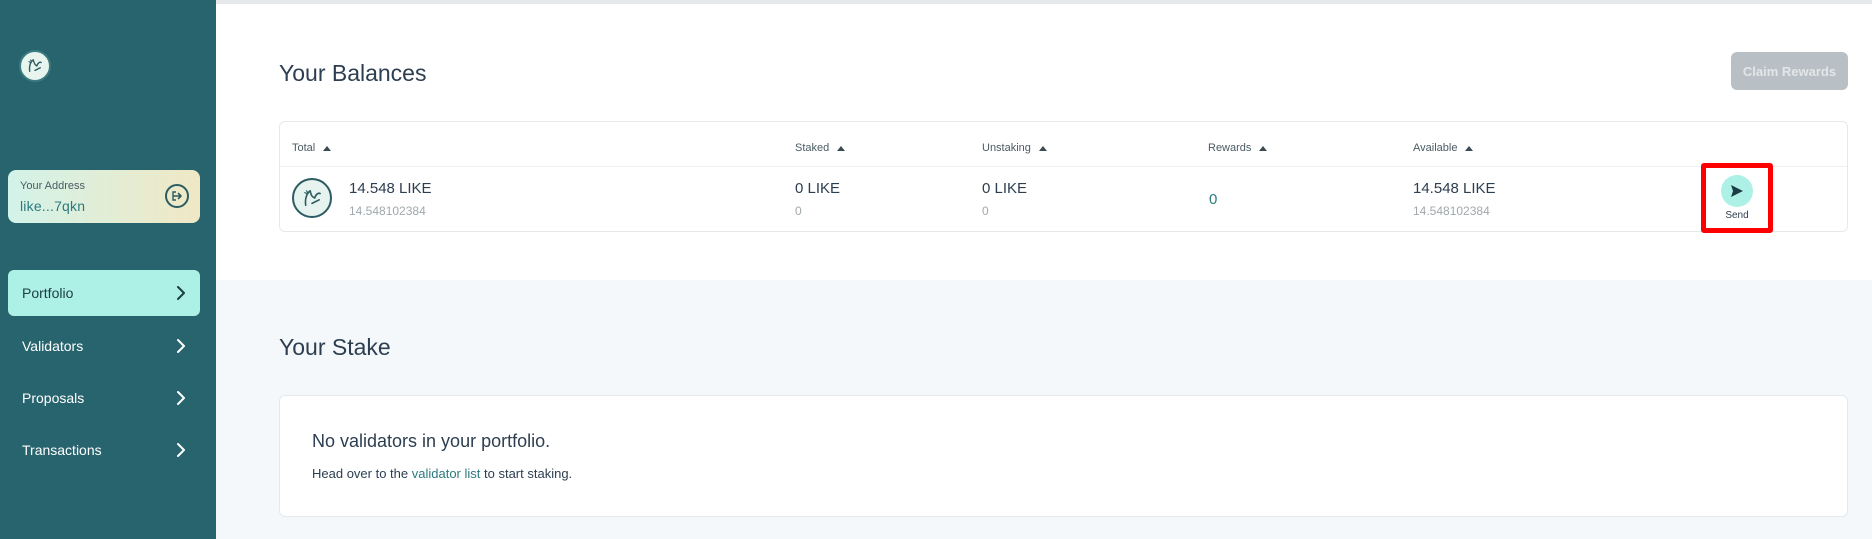 The width and height of the screenshot is (1872, 539). I want to click on column-header-available: Available, so click(1443, 148).